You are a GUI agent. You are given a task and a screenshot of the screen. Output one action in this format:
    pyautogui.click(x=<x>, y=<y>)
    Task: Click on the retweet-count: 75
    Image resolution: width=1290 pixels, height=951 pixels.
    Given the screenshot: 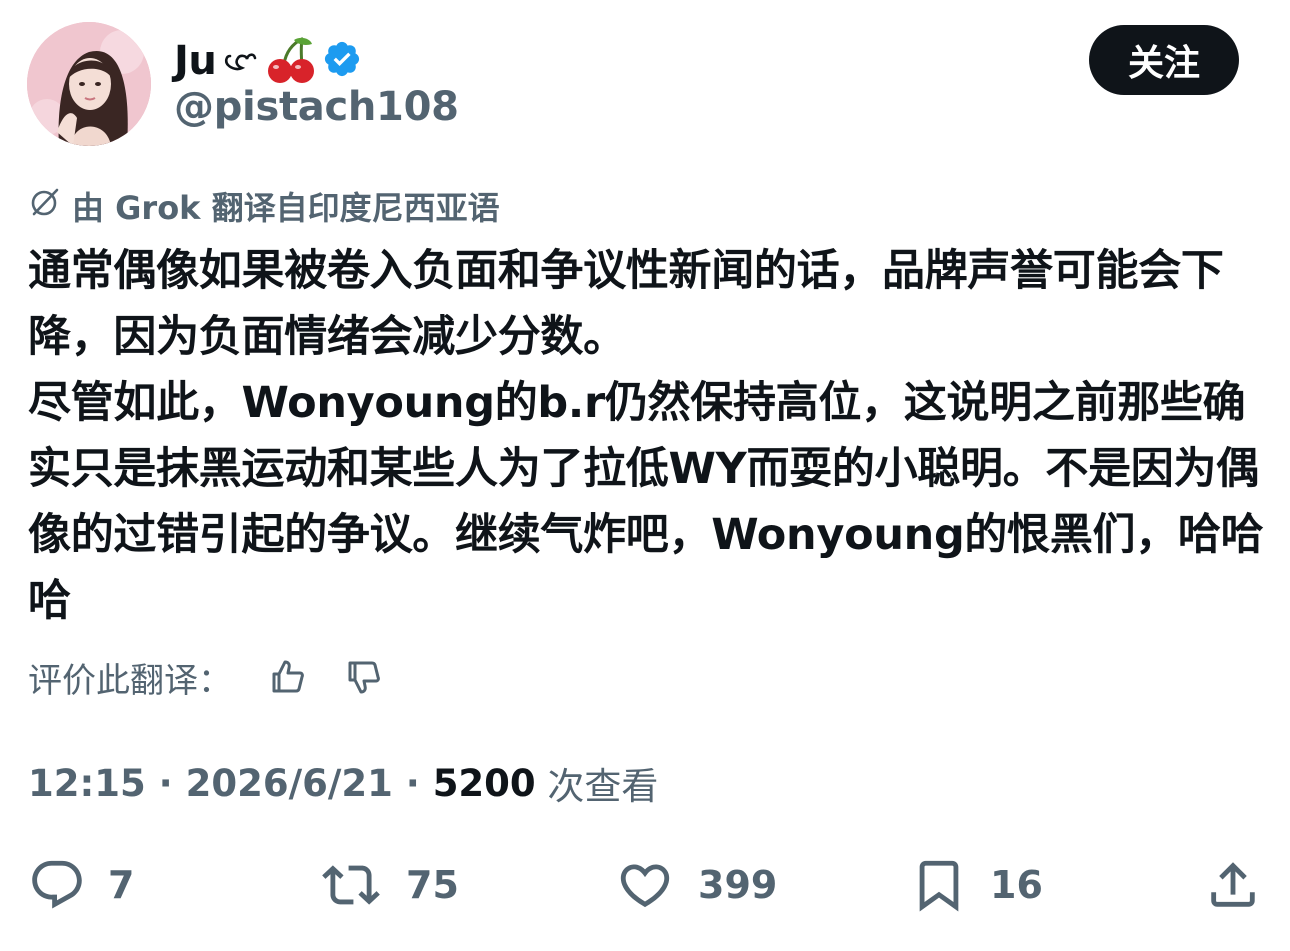 What is the action you would take?
    pyautogui.click(x=432, y=885)
    